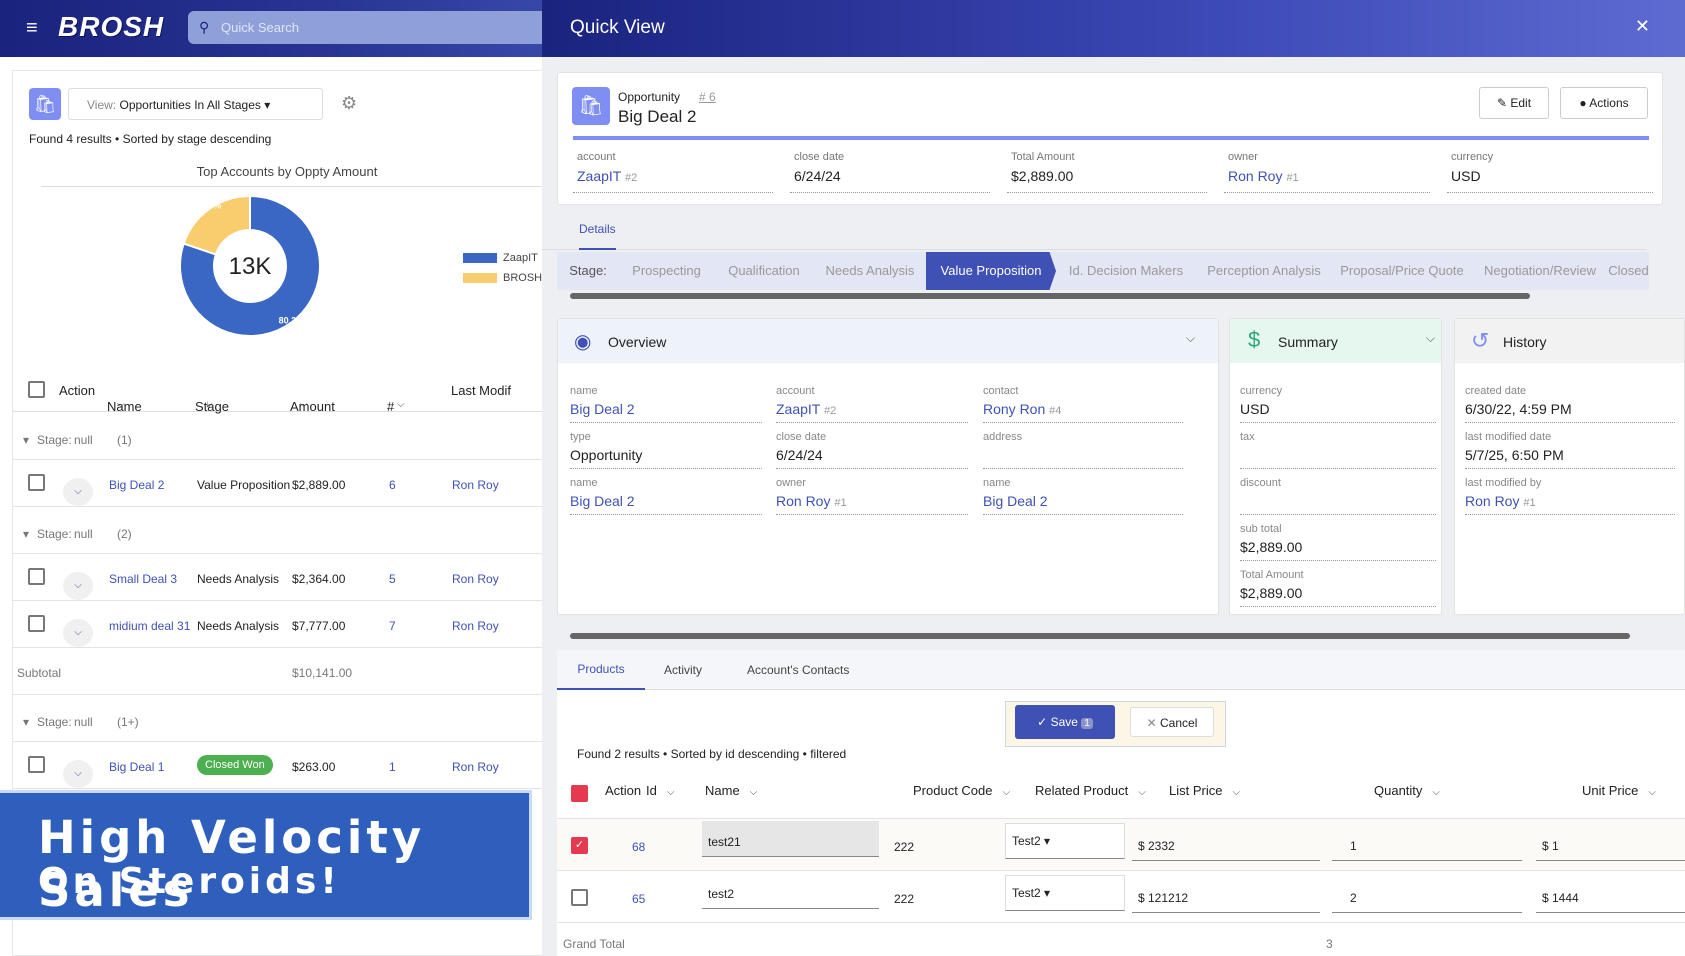 The image size is (1685, 956). Describe the element at coordinates (666, 271) in the screenshot. I see `stage-prospecting: Prospecting` at that location.